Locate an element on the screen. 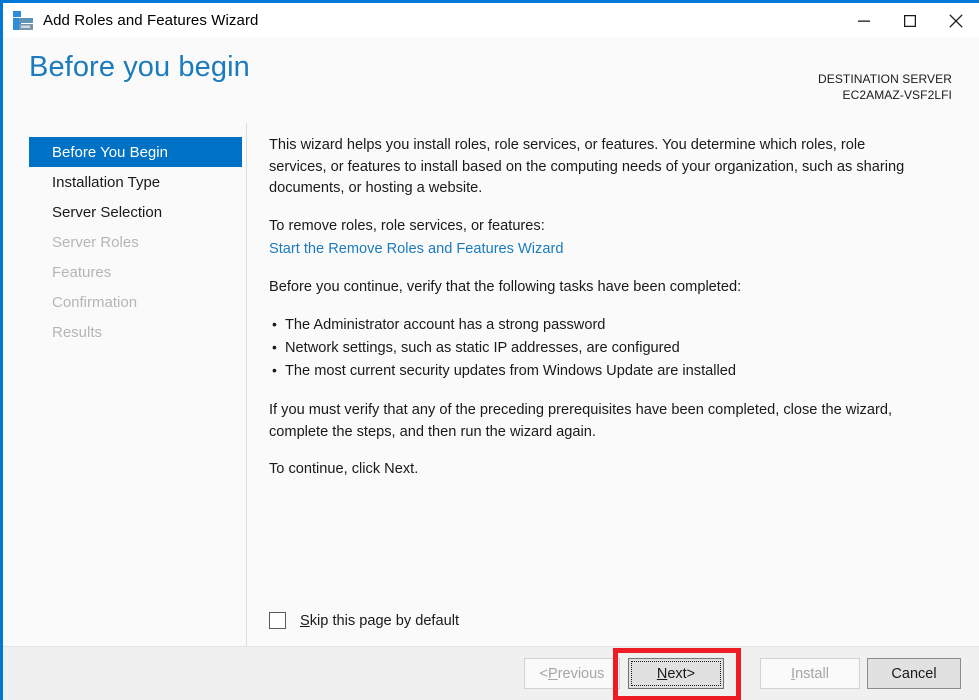  sidebar-item-before-you-begin: Before You Begin is located at coordinates (135, 152).